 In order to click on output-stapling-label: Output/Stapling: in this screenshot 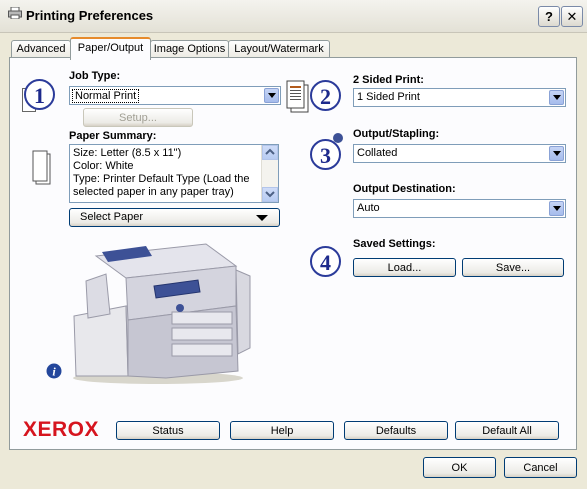, I will do `click(396, 134)`.